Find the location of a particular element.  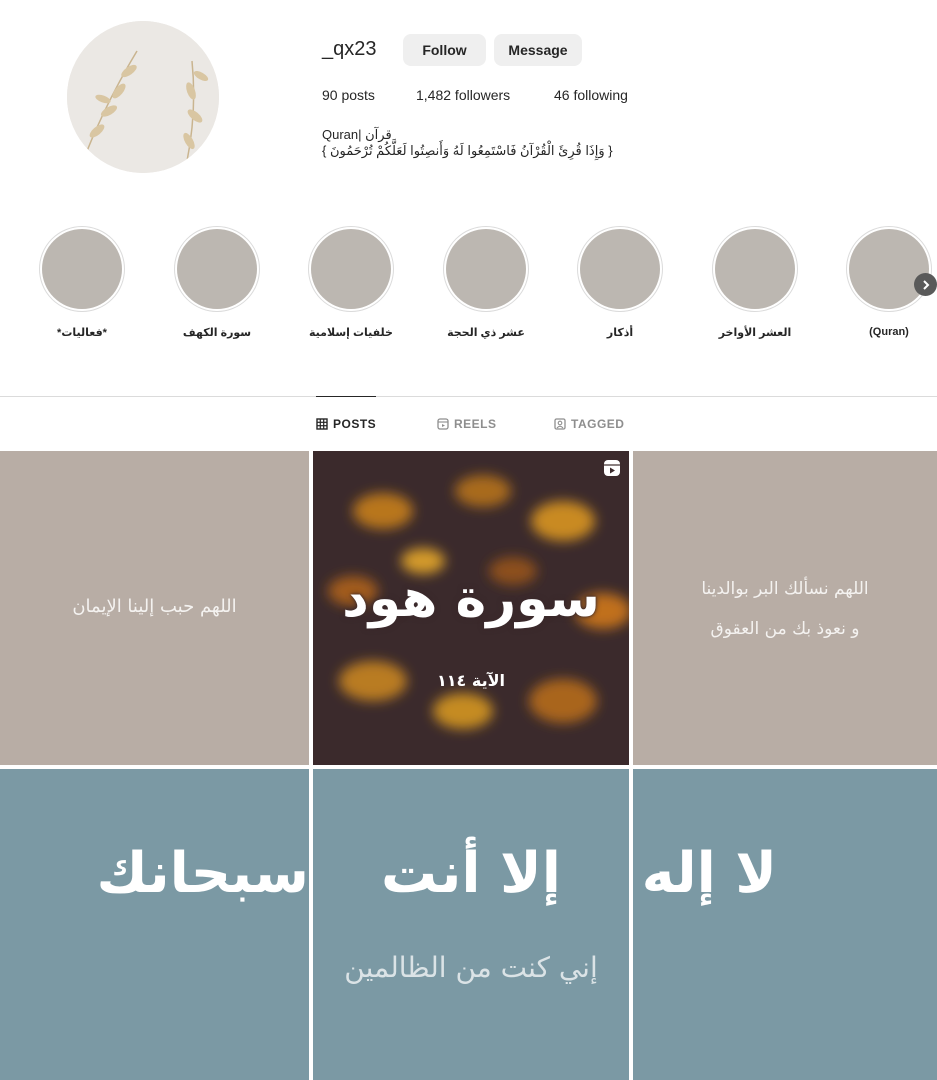

tab-reels: REELS is located at coordinates (467, 424).